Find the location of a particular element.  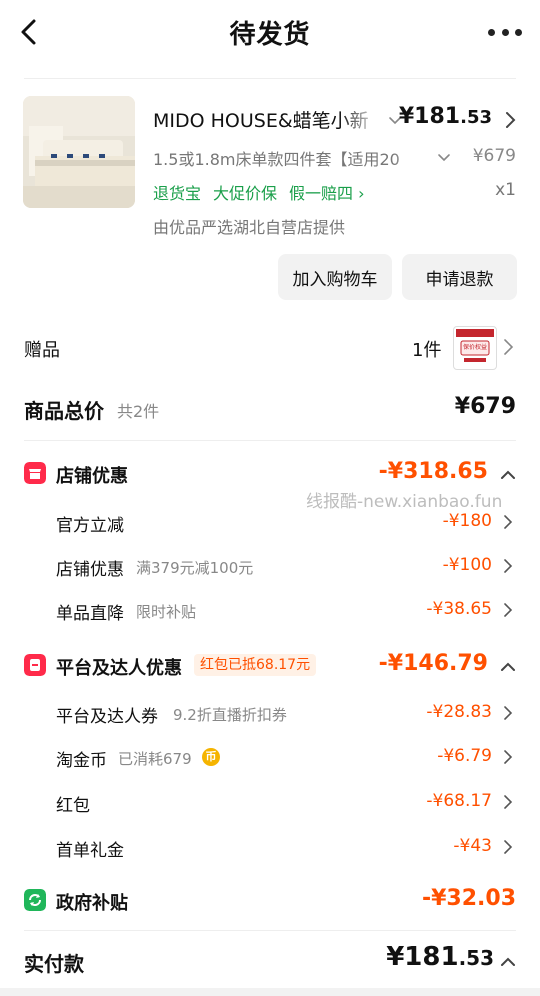

red-packet-badge: 红包已抵68.17元 is located at coordinates (255, 665).